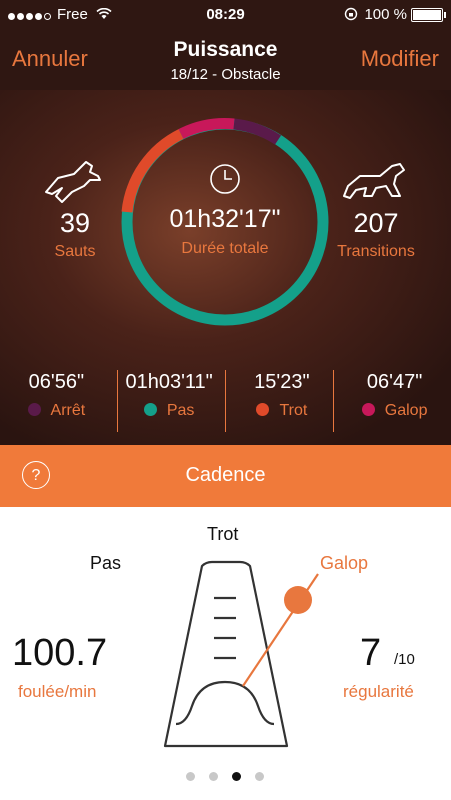  I want to click on page-indicator, so click(232, 777).